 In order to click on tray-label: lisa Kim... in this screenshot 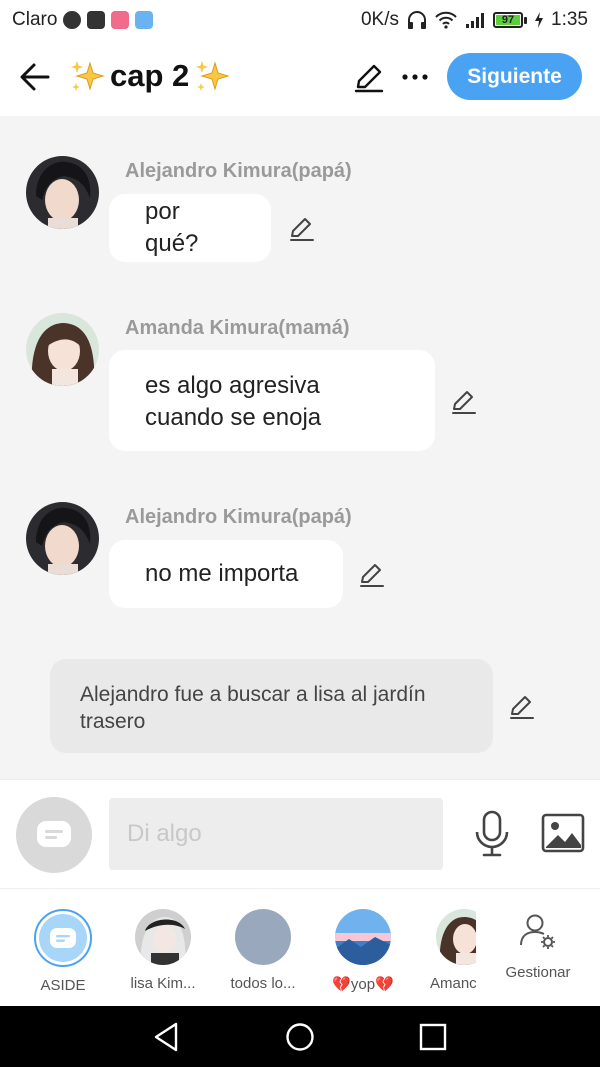, I will do `click(163, 983)`.